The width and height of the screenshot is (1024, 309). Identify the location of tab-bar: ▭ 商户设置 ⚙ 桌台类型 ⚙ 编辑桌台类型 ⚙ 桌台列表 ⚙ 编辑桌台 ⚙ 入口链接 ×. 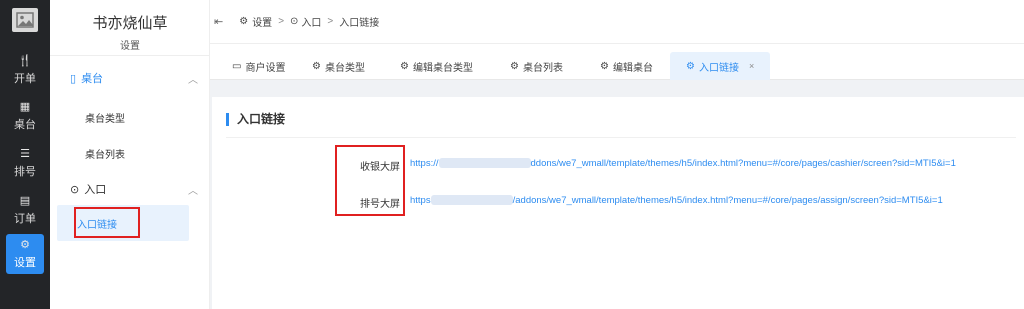
(617, 62).